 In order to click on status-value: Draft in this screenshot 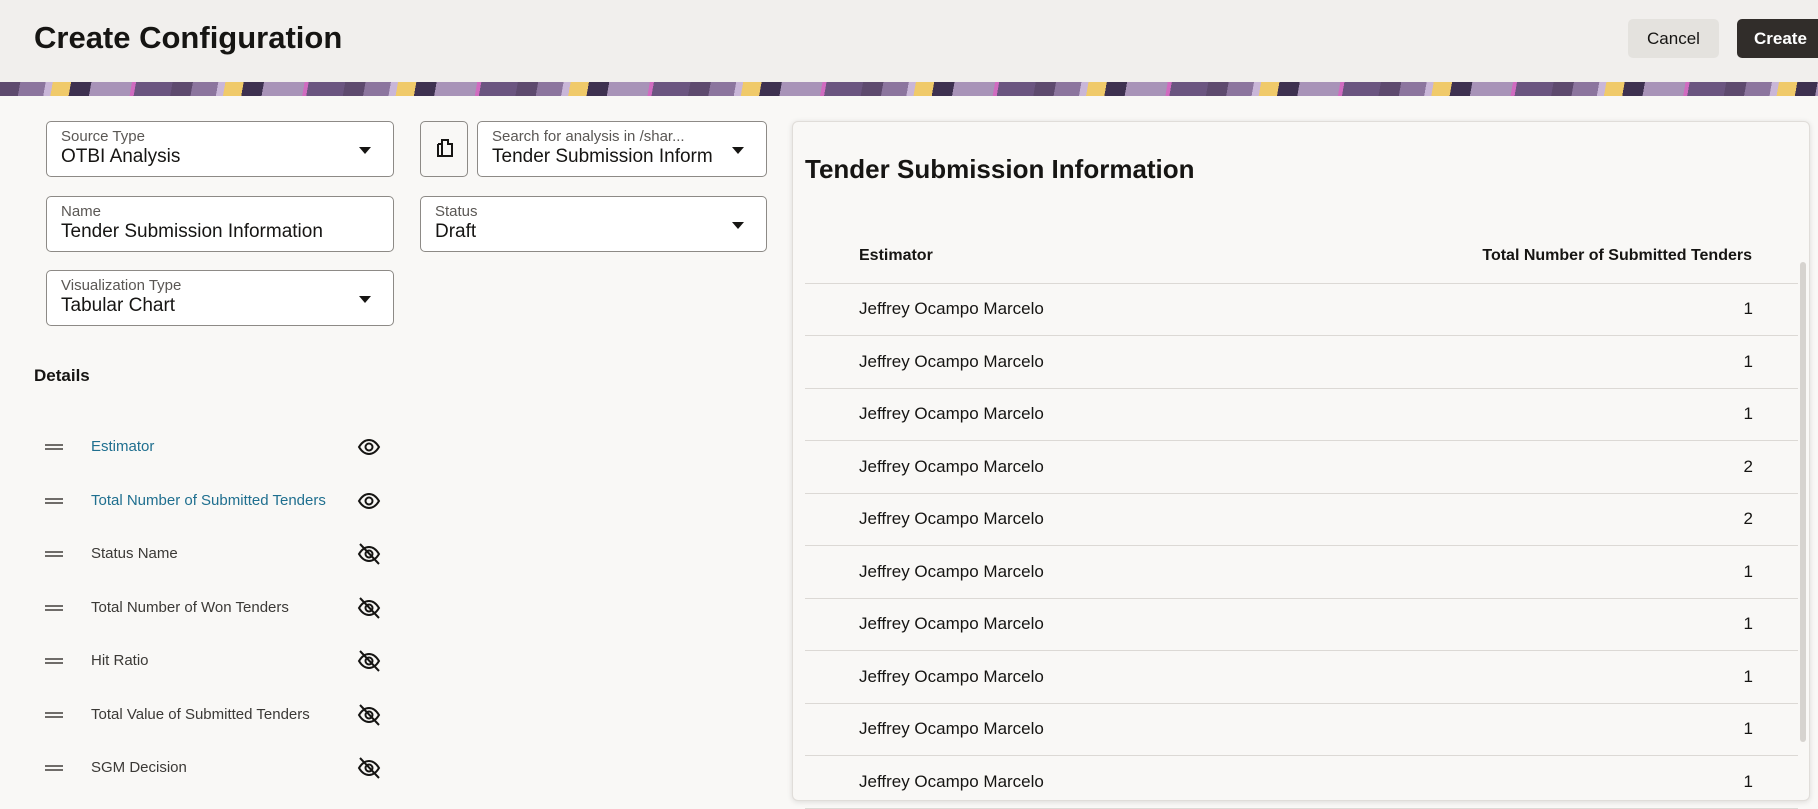, I will do `click(456, 231)`.